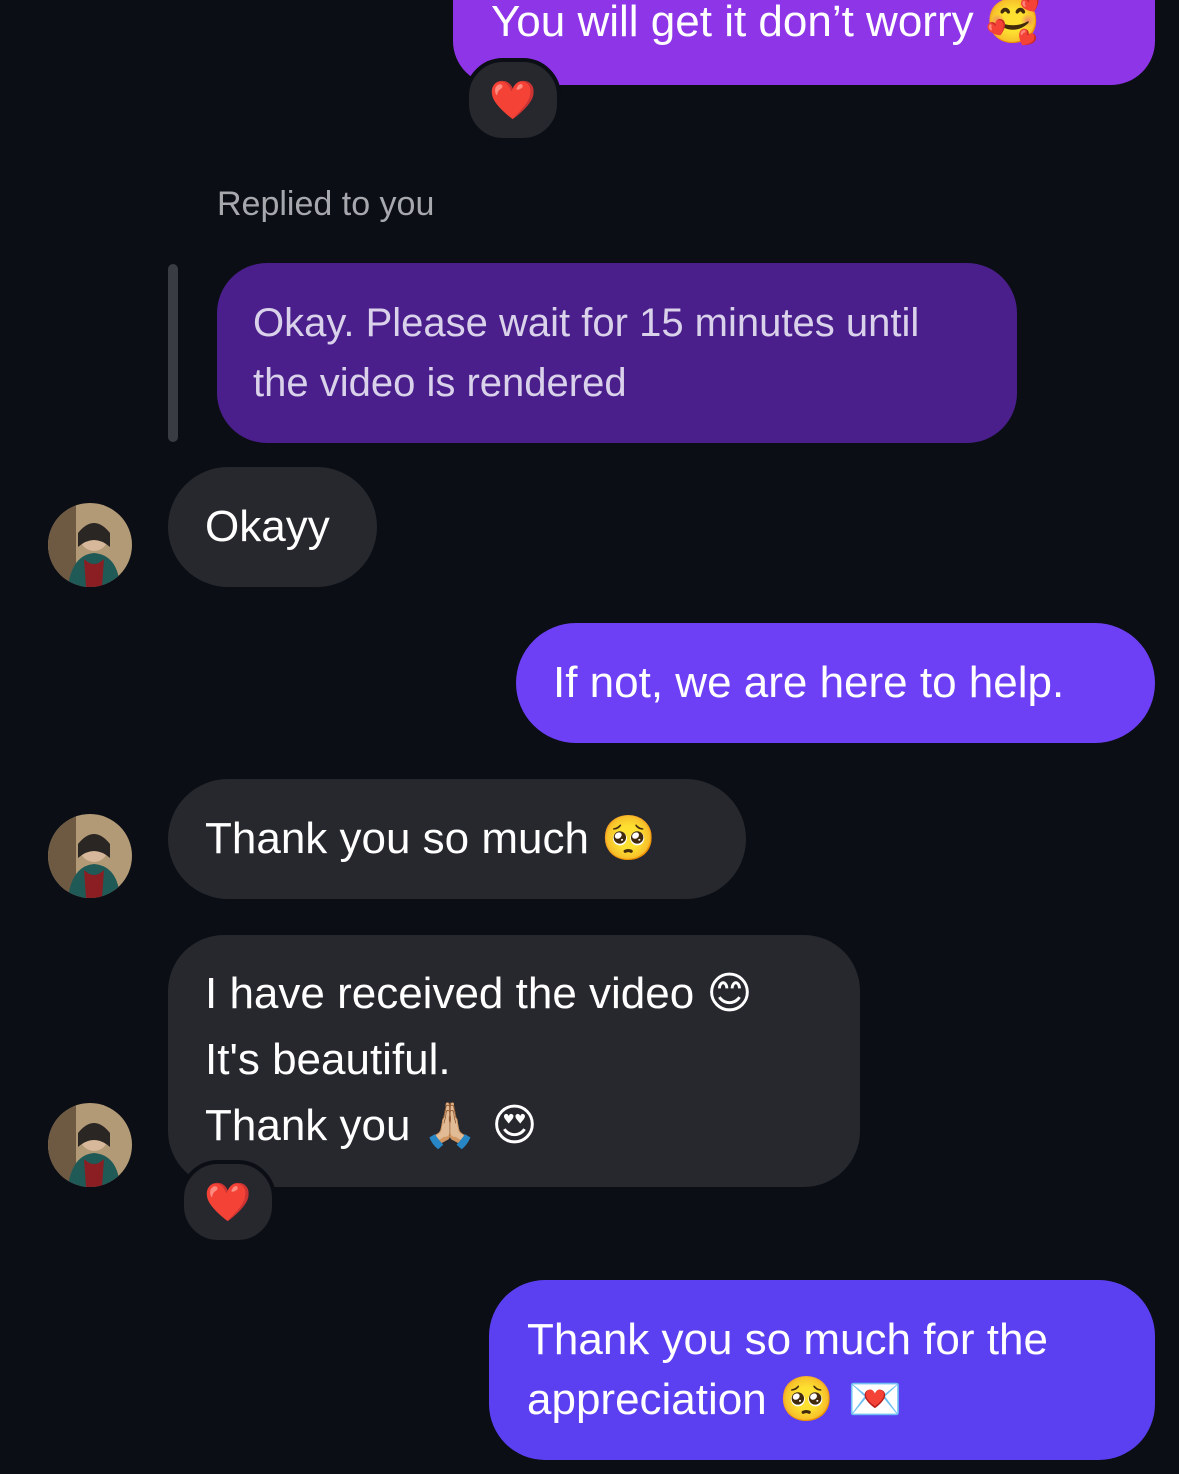 The height and width of the screenshot is (1474, 1179). What do you see at coordinates (809, 682) in the screenshot?
I see `message-text: If not, we are here to help.` at bounding box center [809, 682].